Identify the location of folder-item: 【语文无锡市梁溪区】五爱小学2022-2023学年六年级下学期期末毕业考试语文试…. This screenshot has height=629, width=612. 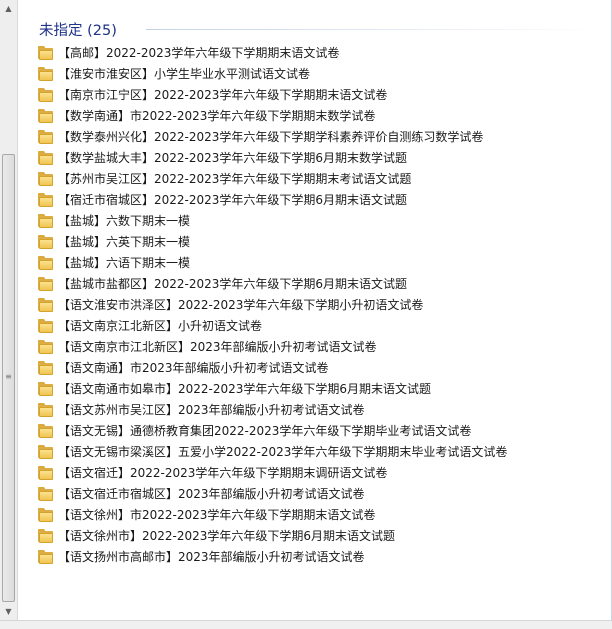
(272, 451).